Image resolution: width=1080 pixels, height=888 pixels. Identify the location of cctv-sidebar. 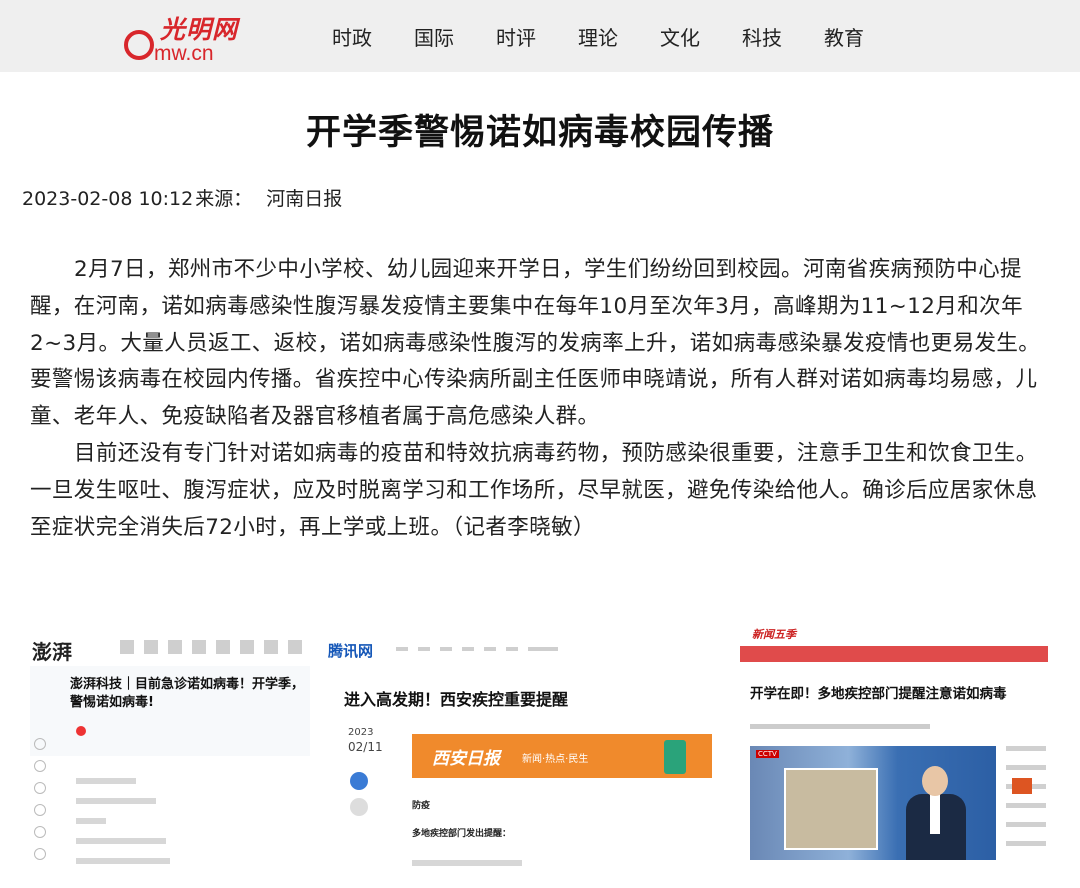
(1026, 803).